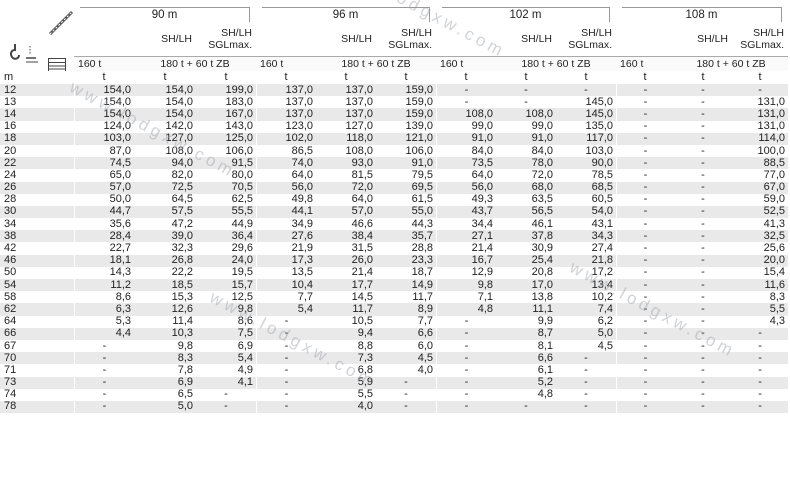 The image size is (790, 497). What do you see at coordinates (425, 345) in the screenshot?
I see `load-cell: 6,0` at bounding box center [425, 345].